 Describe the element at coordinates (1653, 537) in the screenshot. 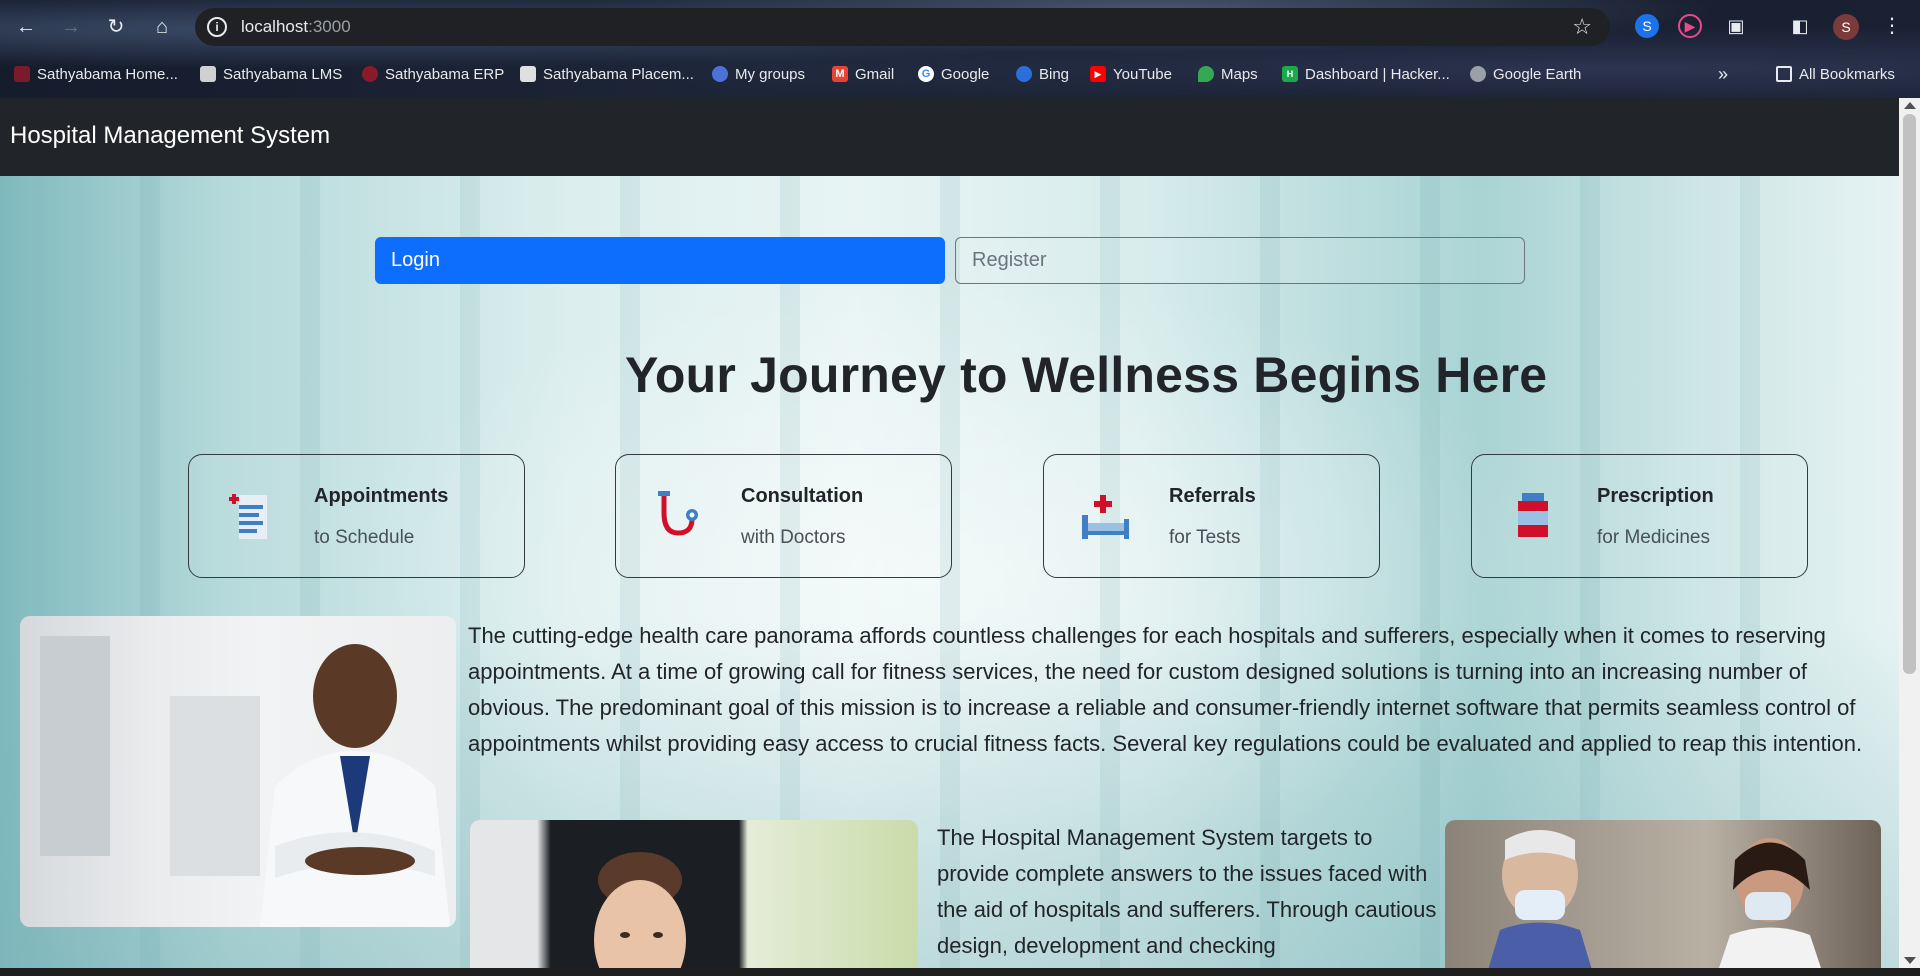

I see `card-subtitle: for Medicines` at that location.